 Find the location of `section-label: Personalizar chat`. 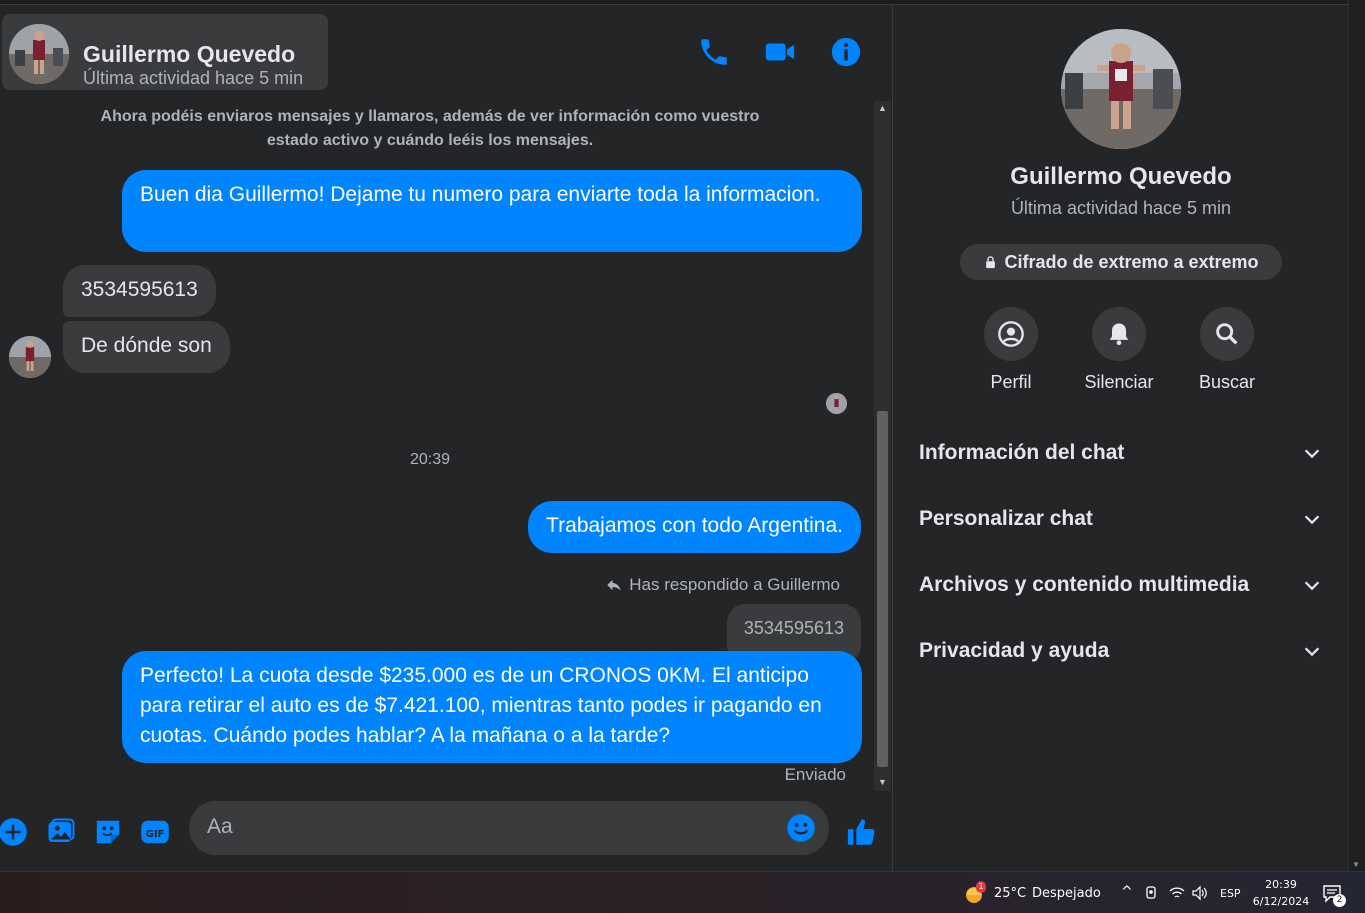

section-label: Personalizar chat is located at coordinates (1006, 518).